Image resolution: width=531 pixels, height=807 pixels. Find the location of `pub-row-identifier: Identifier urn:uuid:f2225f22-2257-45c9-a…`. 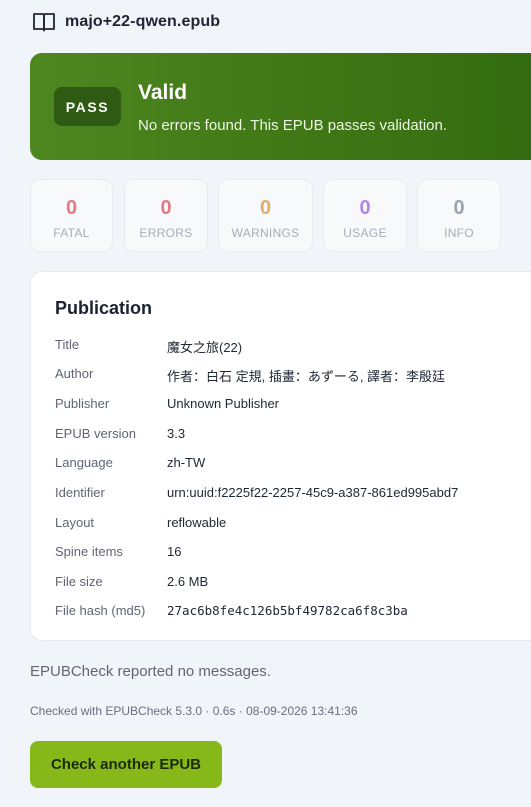

pub-row-identifier: Identifier urn:uuid:f2225f22-2257-45c9-a… is located at coordinates (293, 495).